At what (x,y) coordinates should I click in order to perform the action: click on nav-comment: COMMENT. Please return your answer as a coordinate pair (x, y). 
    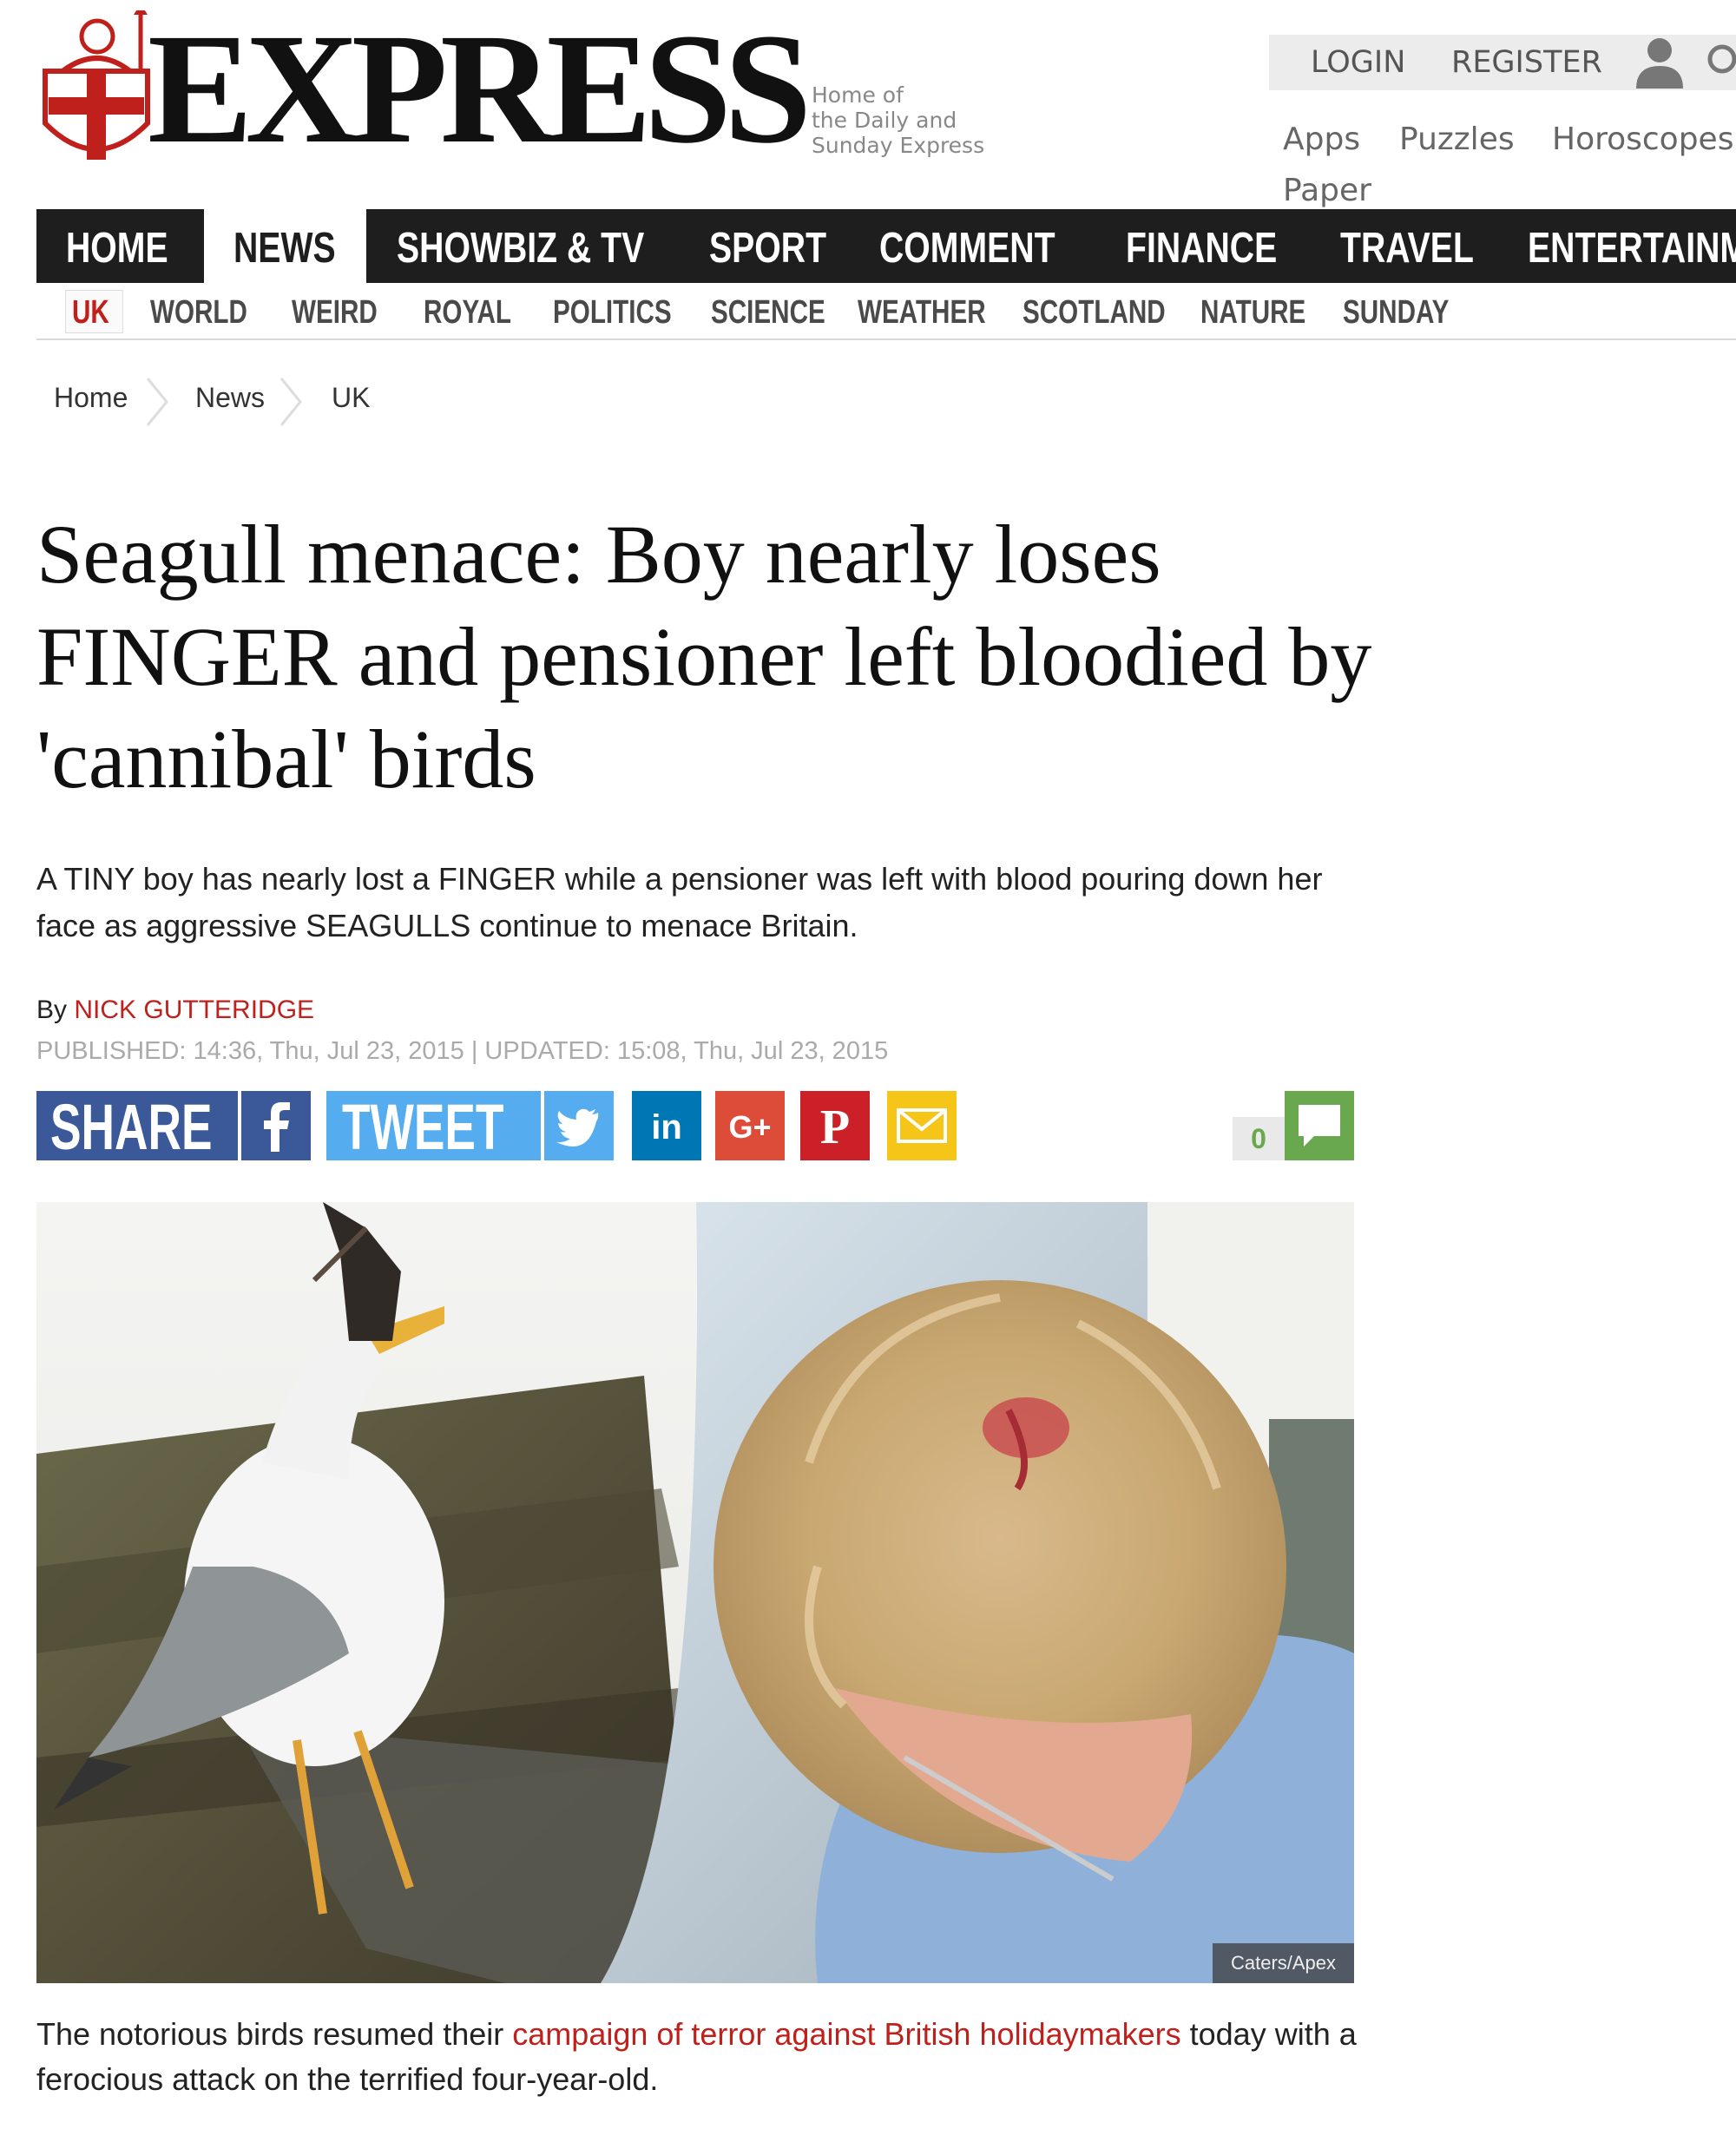
    Looking at the image, I should click on (967, 246).